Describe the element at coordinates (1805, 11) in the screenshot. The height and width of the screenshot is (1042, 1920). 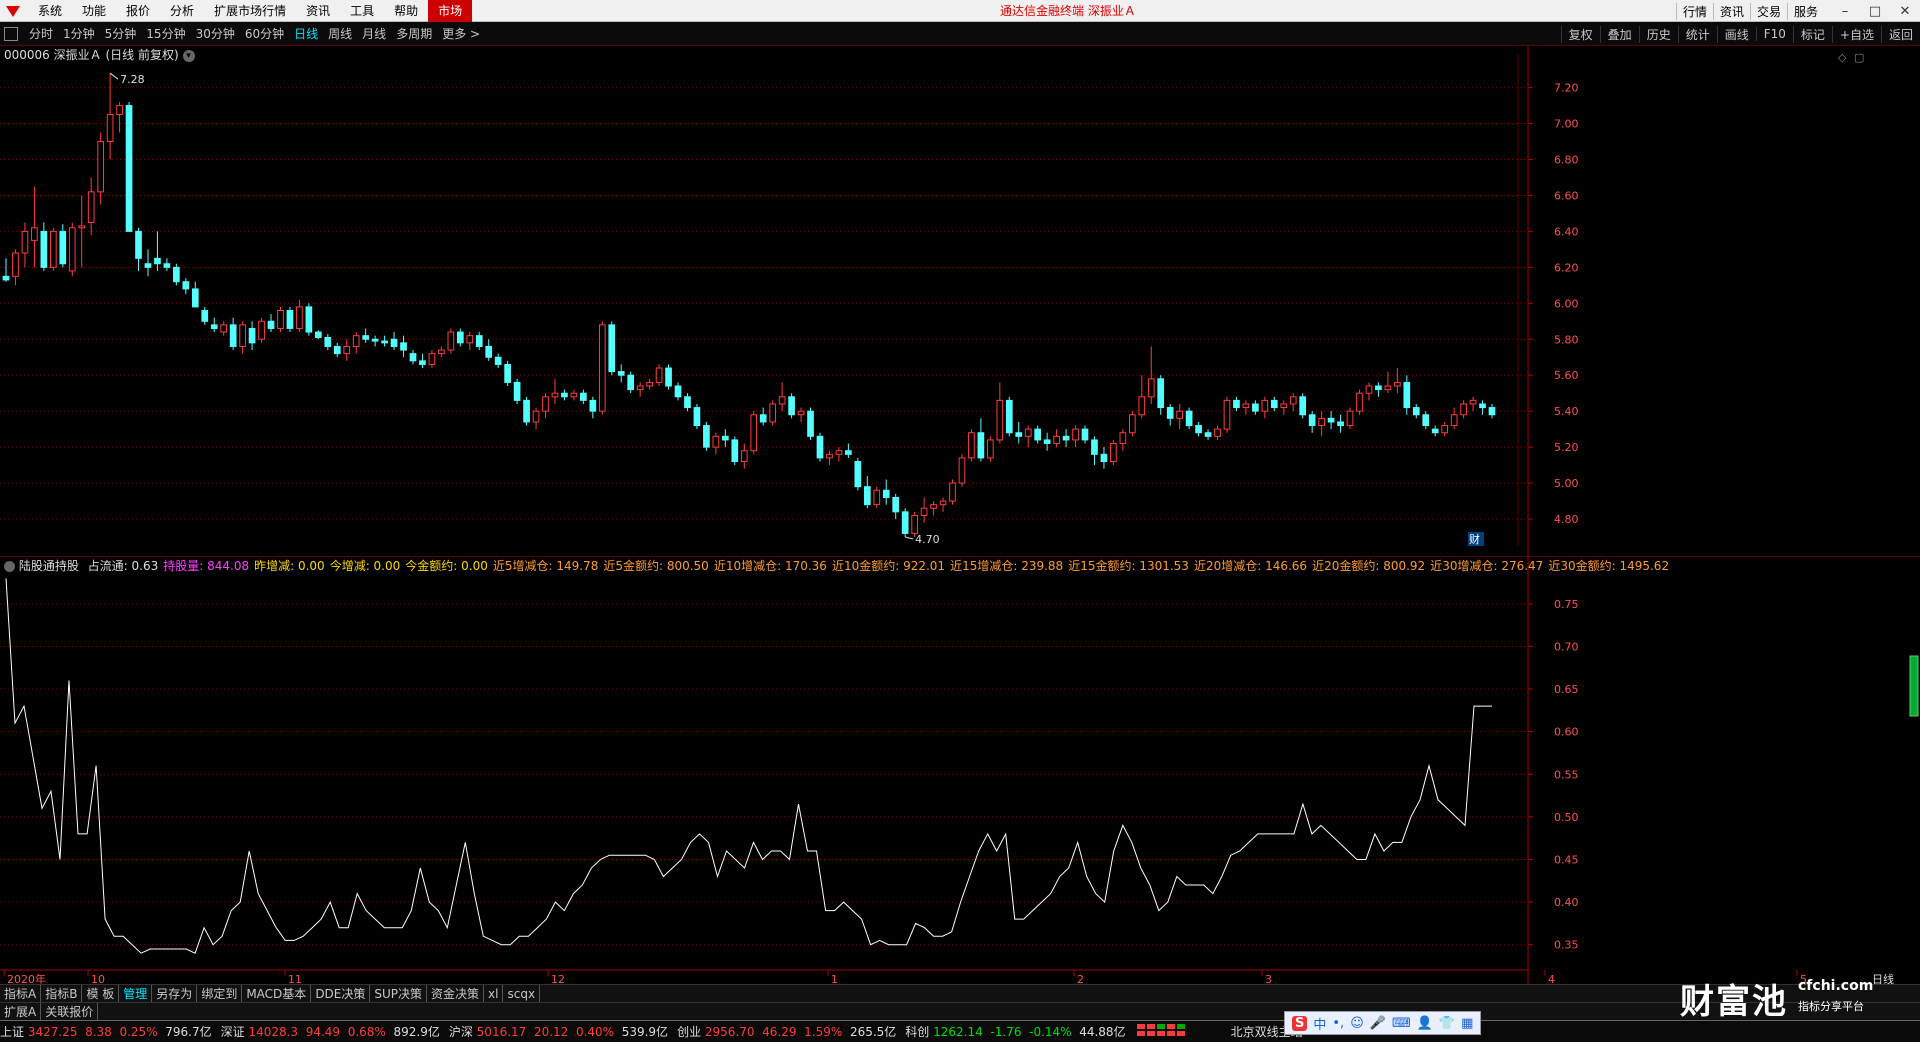
I see `top-right-button: 服务` at that location.